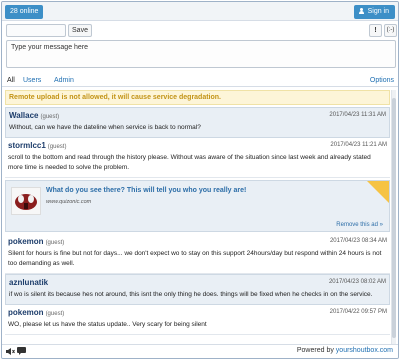 This screenshot has height=360, width=400. What do you see at coordinates (64, 81) in the screenshot?
I see `tab-admin: Admin` at bounding box center [64, 81].